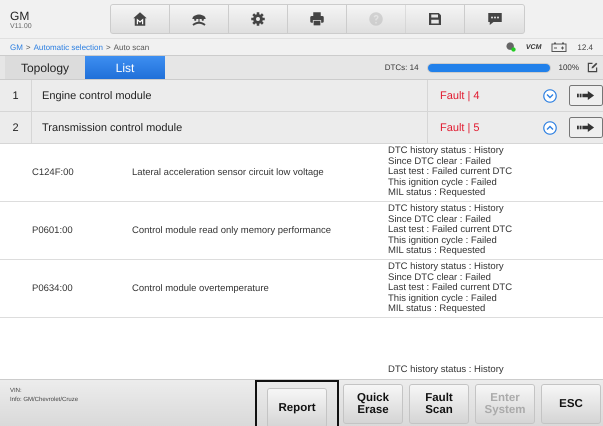 This screenshot has width=603, height=426. Describe the element at coordinates (460, 96) in the screenshot. I see `fault-count: Fault | 4` at that location.